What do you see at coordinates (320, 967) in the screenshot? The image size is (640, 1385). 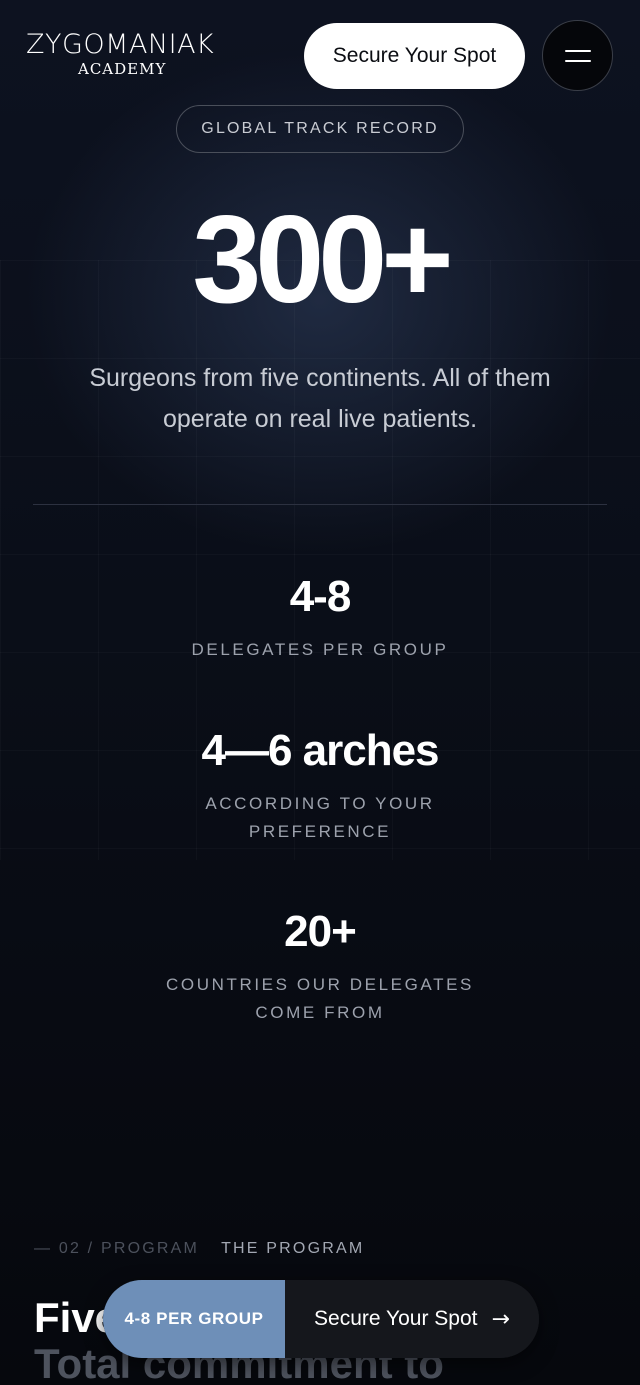 I see `stat-countries: 20+ COUNTRIES OUR DELEGATES COME FROM` at bounding box center [320, 967].